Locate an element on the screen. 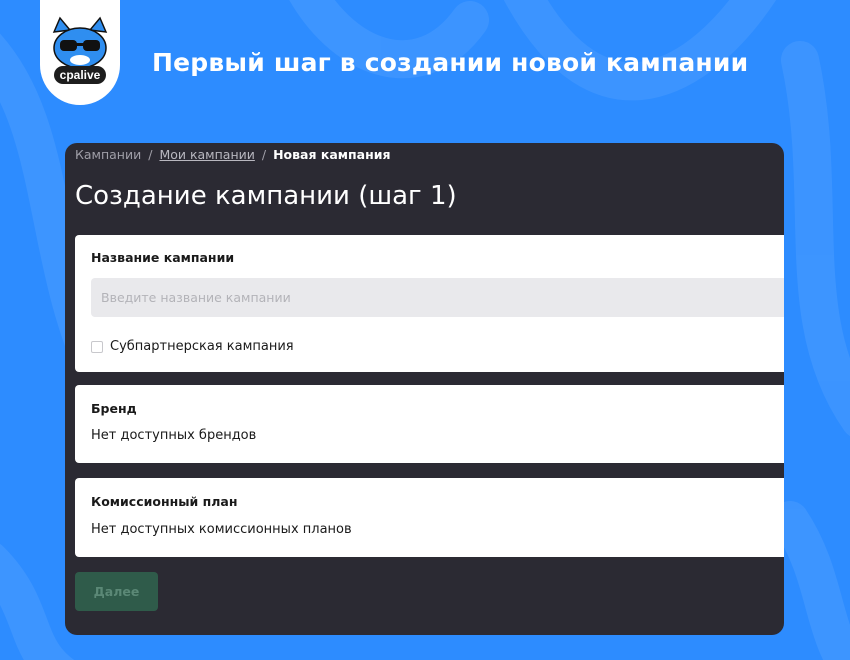 Image resolution: width=850 pixels, height=660 pixels. commission-plan-value: Нет доступных комиссионных планов is located at coordinates (221, 529).